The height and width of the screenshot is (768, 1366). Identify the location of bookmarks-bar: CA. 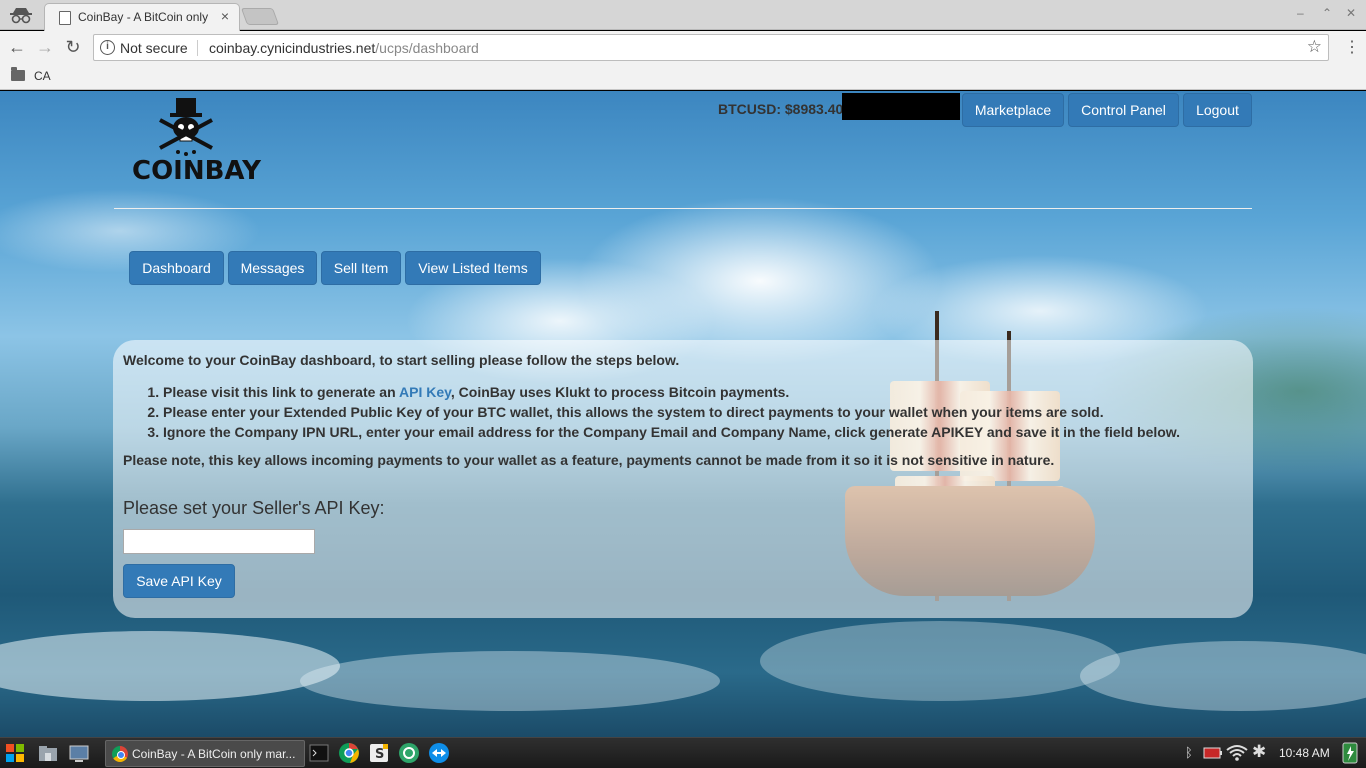
(683, 77).